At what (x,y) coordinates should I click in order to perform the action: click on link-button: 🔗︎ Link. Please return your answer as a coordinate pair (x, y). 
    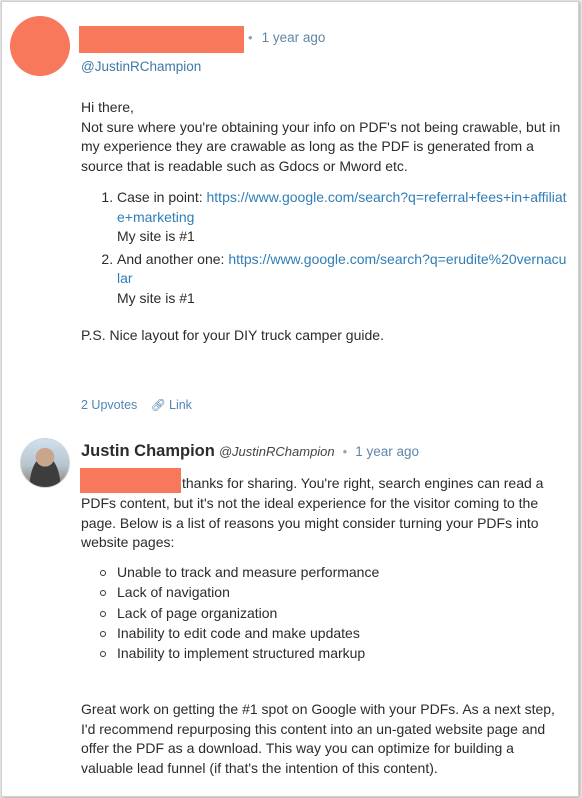
    Looking at the image, I should click on (171, 405).